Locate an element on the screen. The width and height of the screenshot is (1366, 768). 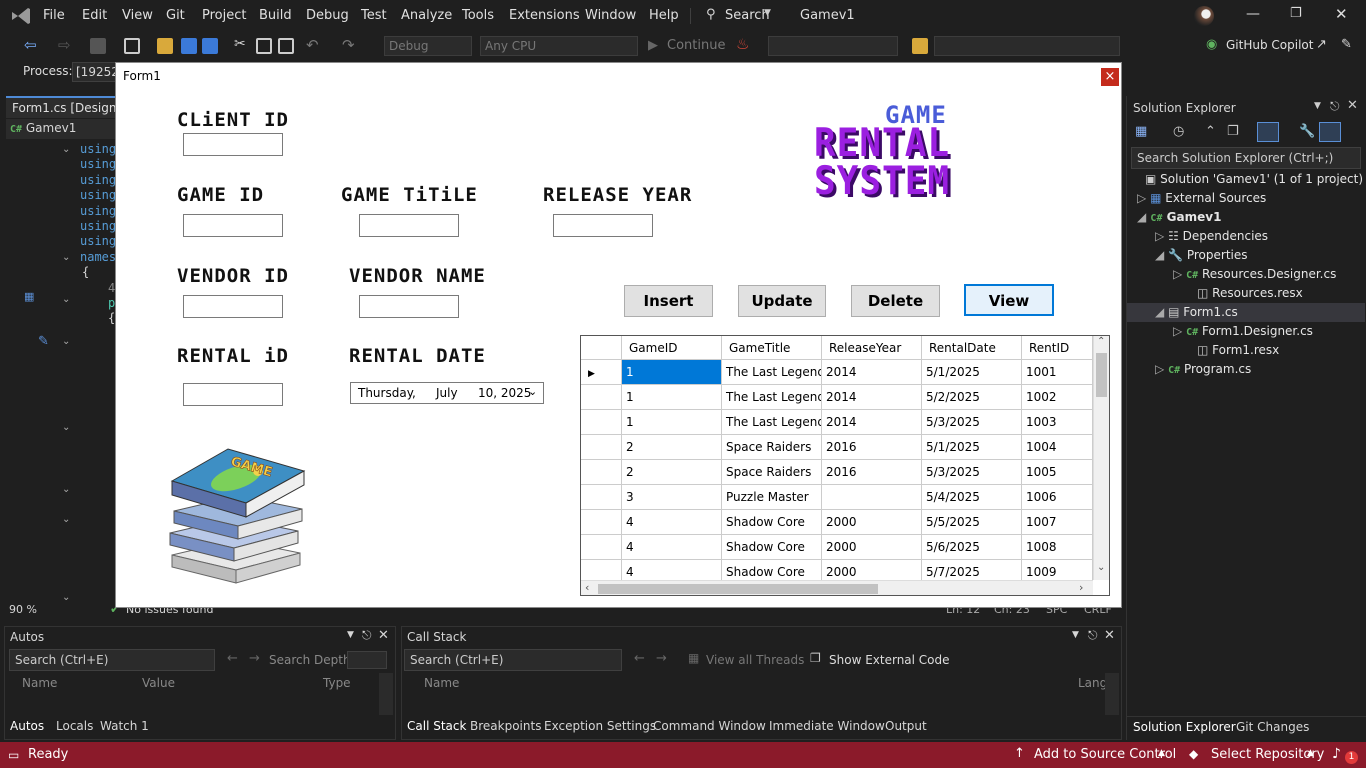
tab-locals: Locals is located at coordinates (74, 726).